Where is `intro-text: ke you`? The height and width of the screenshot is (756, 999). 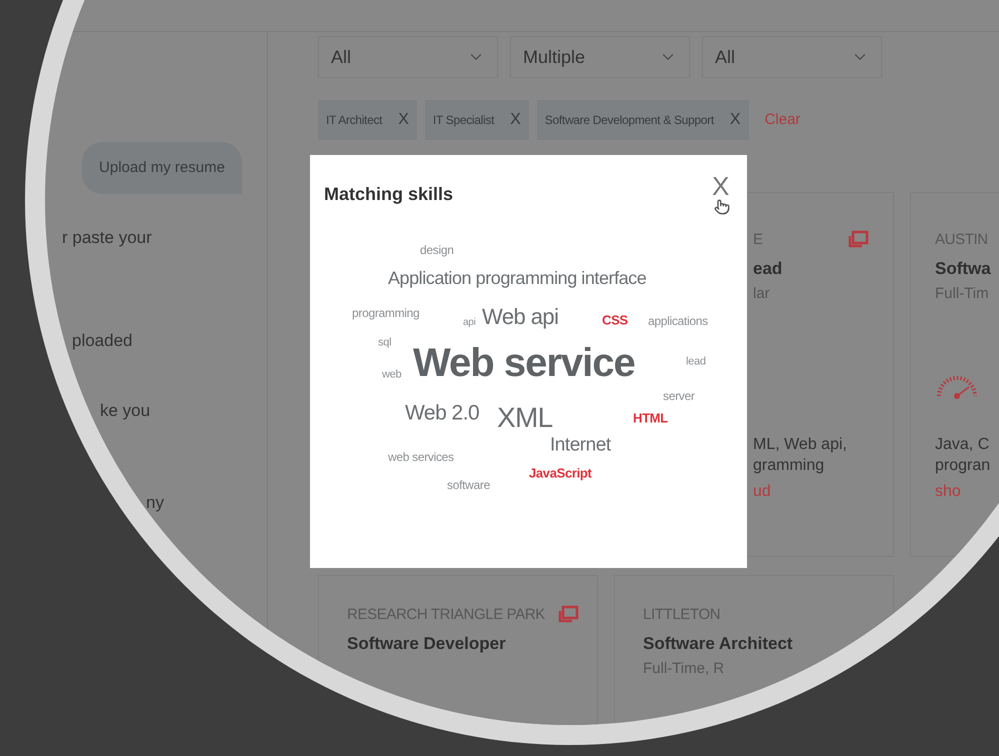
intro-text: ke you is located at coordinates (125, 411).